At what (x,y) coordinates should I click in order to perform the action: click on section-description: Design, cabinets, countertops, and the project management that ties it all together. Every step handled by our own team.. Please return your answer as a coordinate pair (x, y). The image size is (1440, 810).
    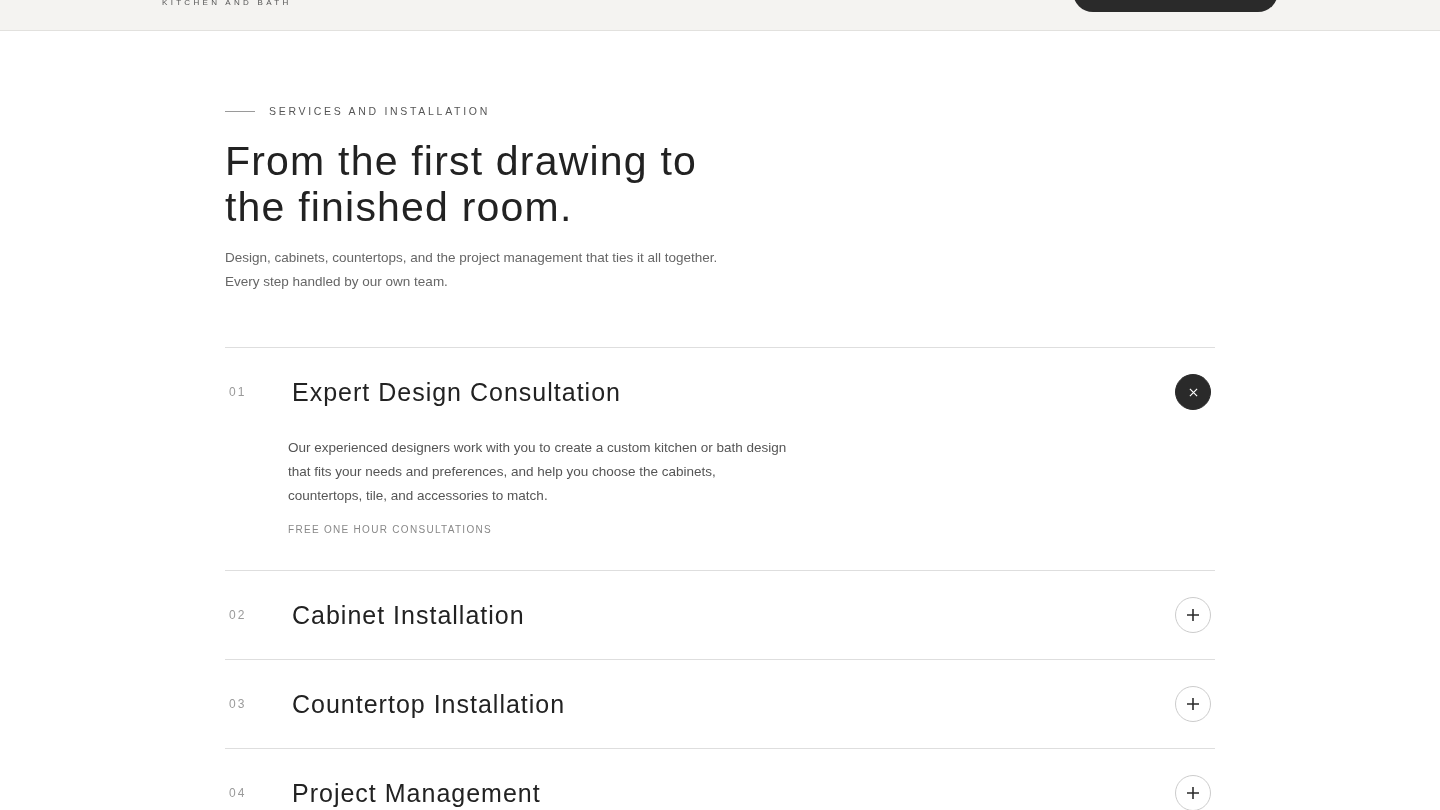
    Looking at the image, I should click on (472, 270).